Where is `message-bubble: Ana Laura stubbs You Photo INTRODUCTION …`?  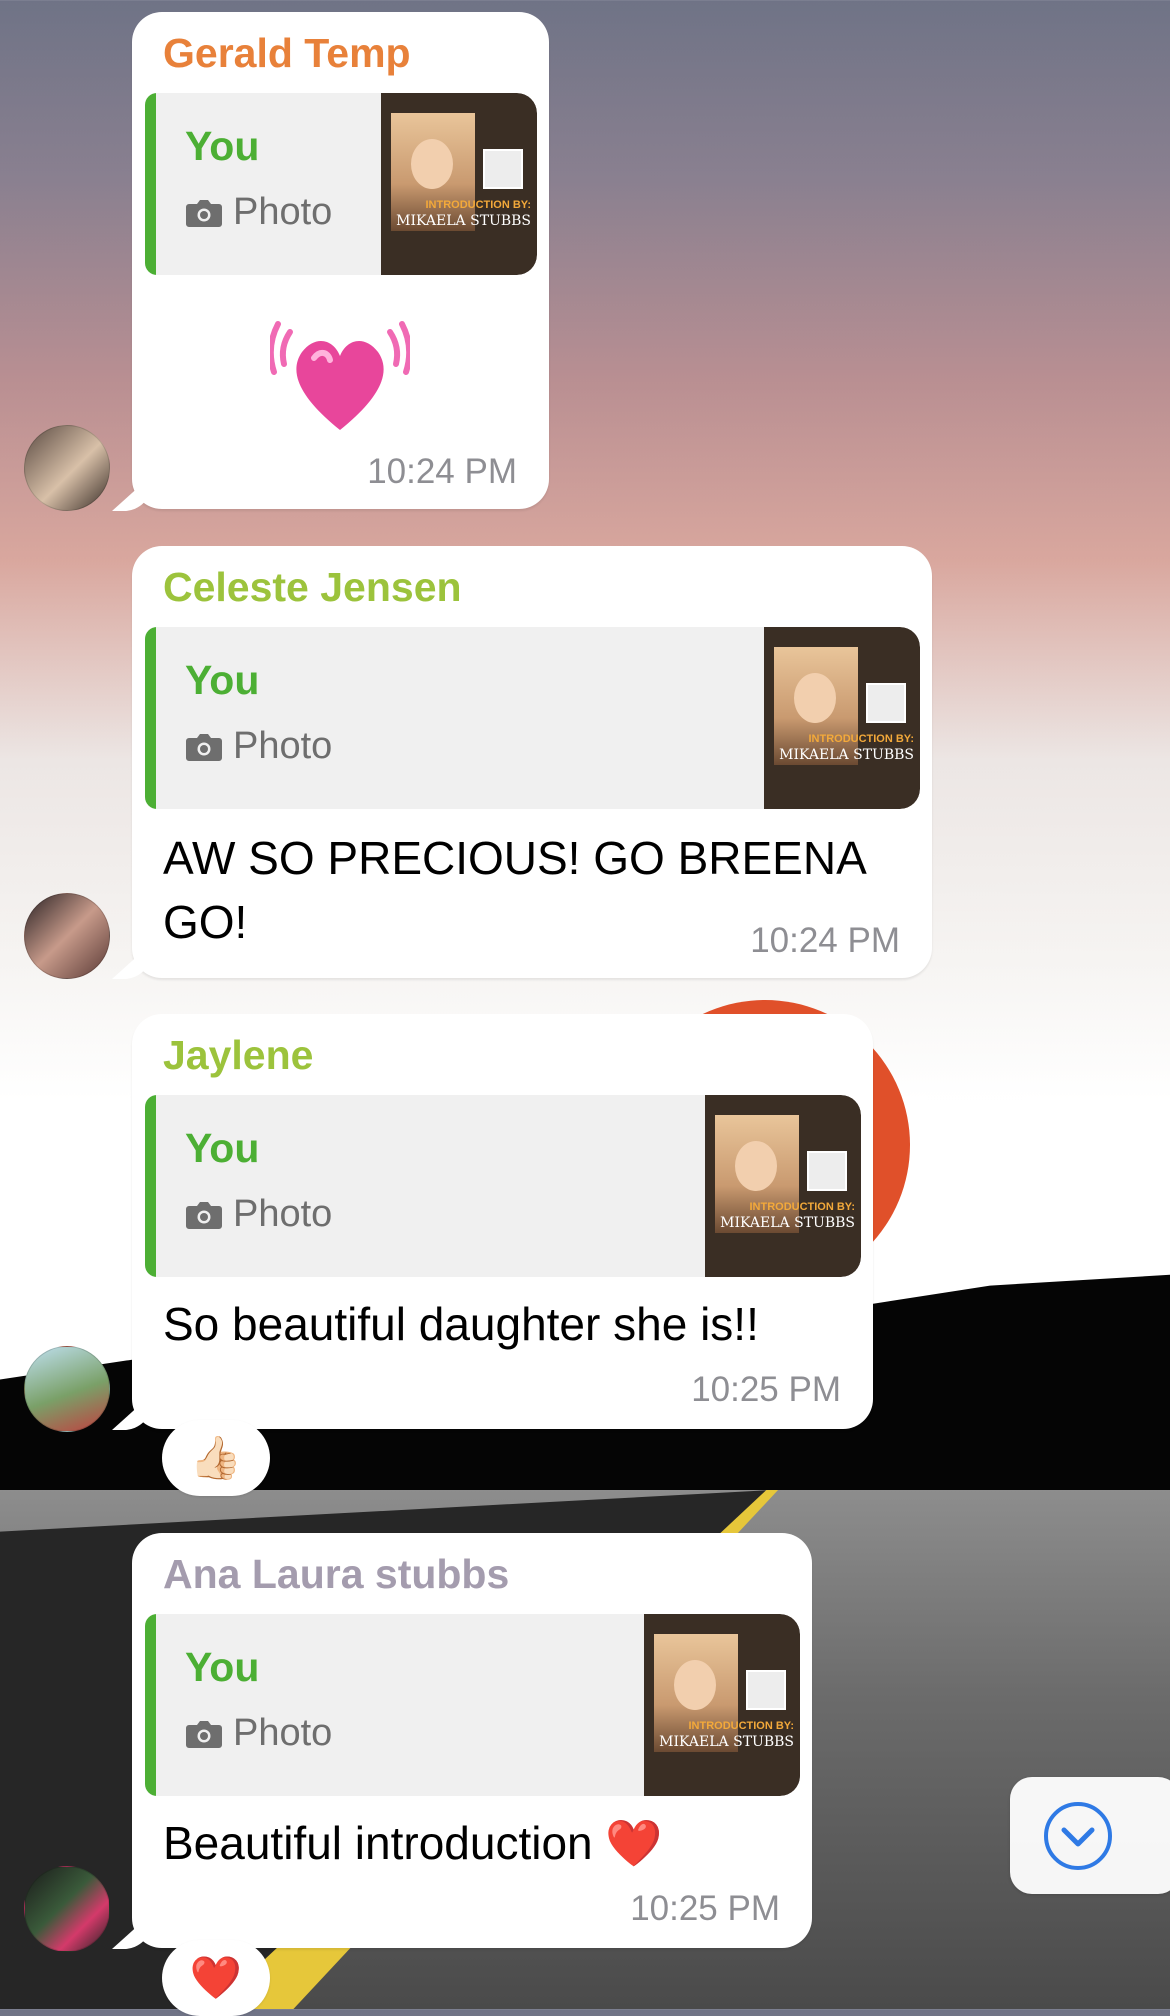
message-bubble: Ana Laura stubbs You Photo INTRODUCTION … is located at coordinates (472, 1740).